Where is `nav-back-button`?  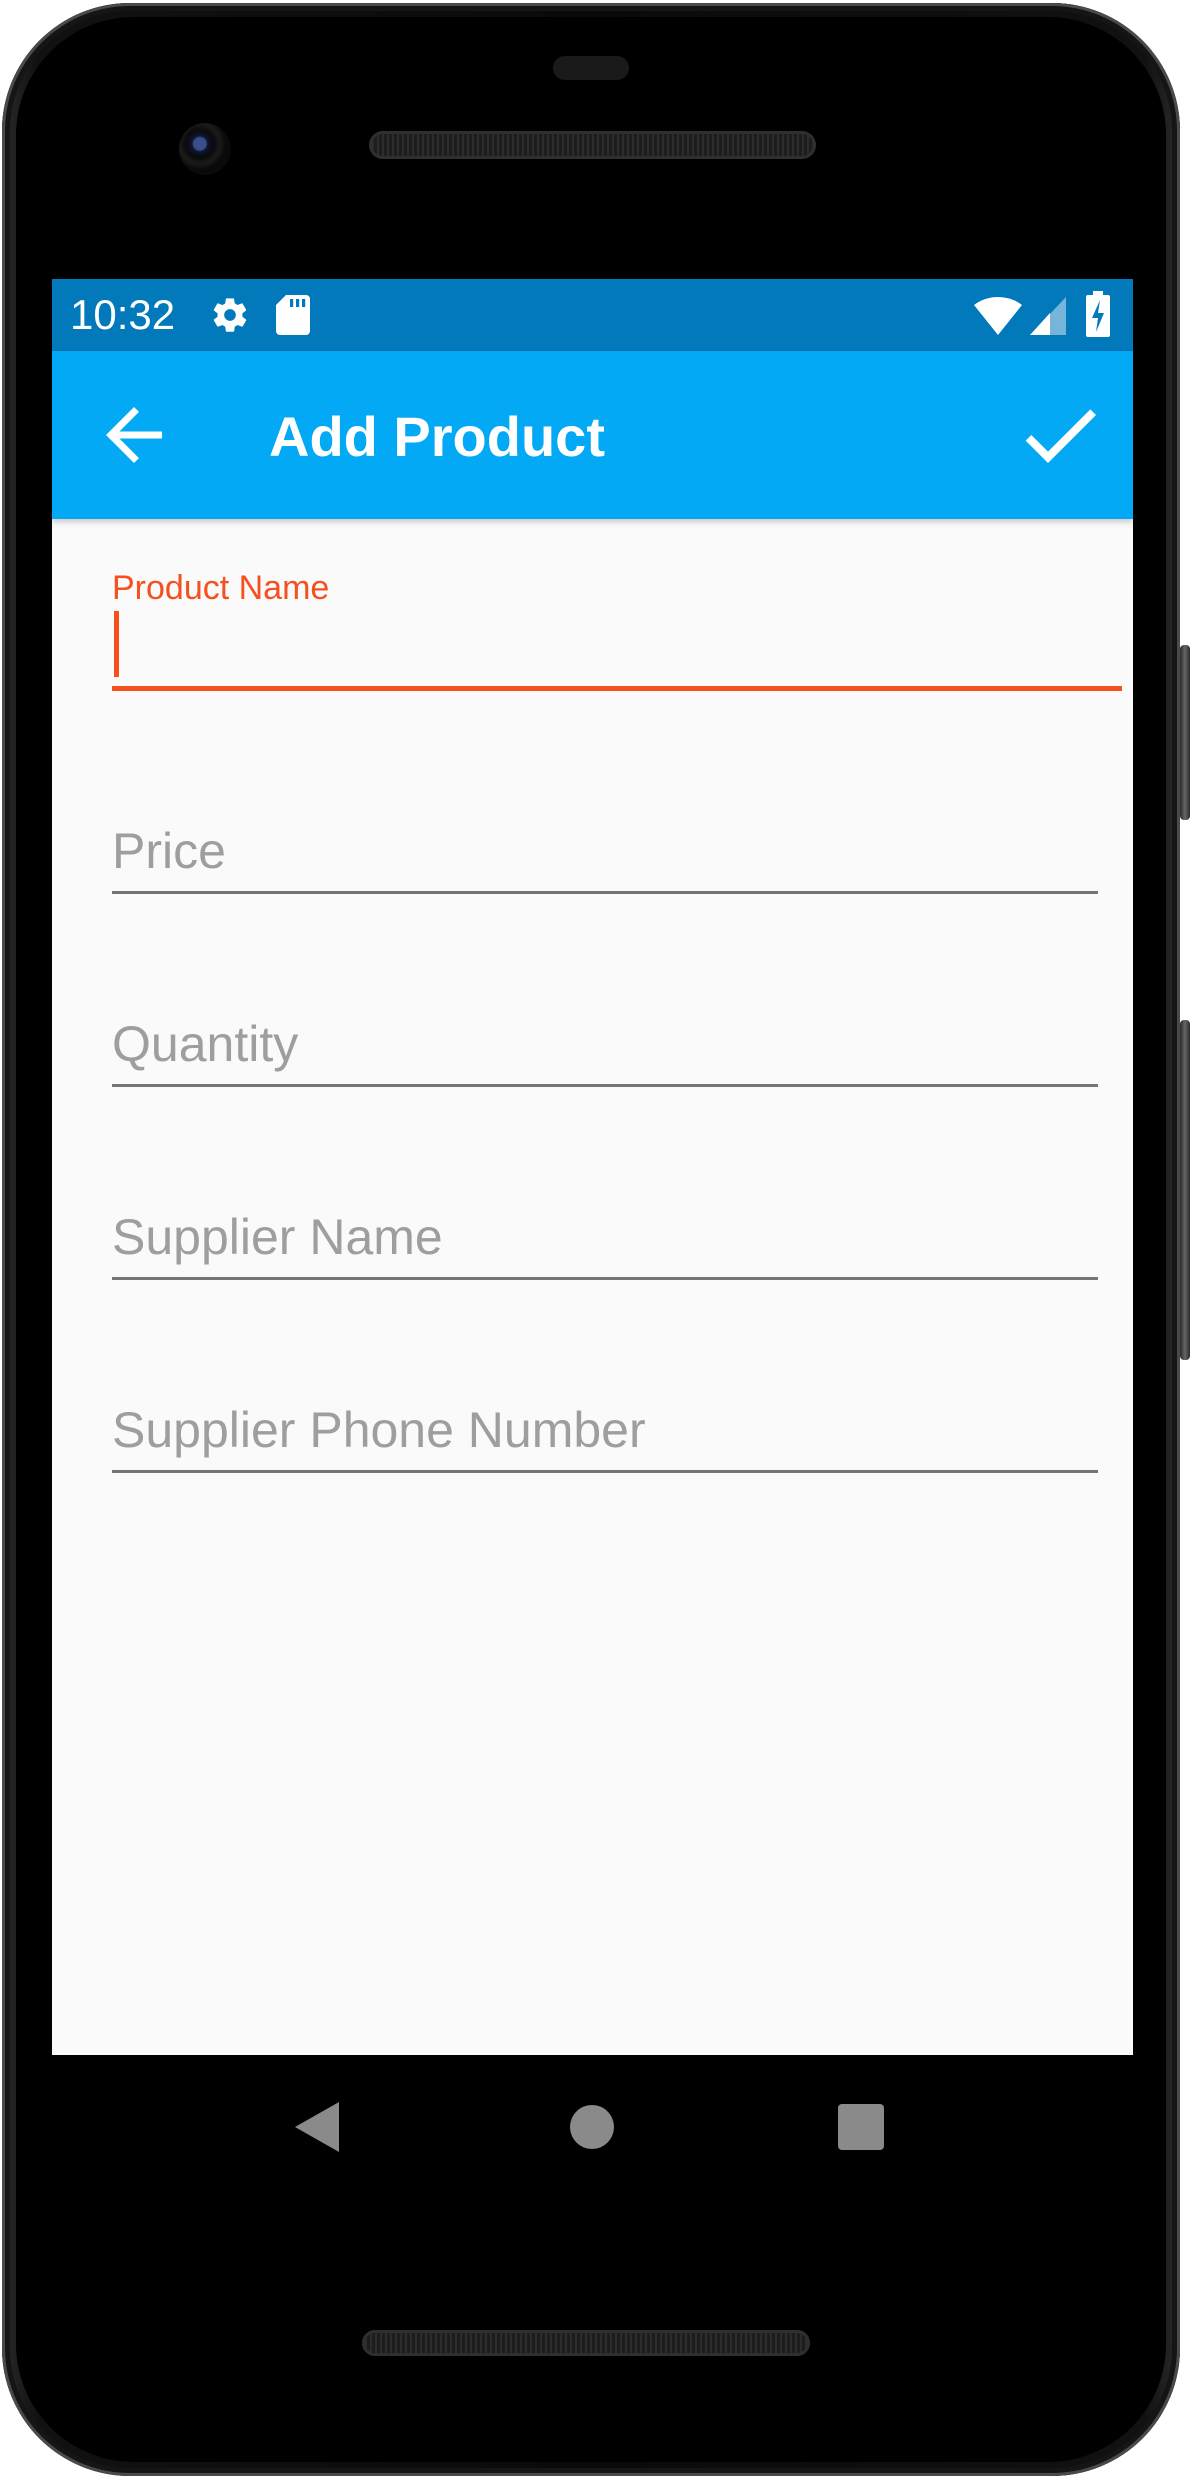 nav-back-button is located at coordinates (317, 2129).